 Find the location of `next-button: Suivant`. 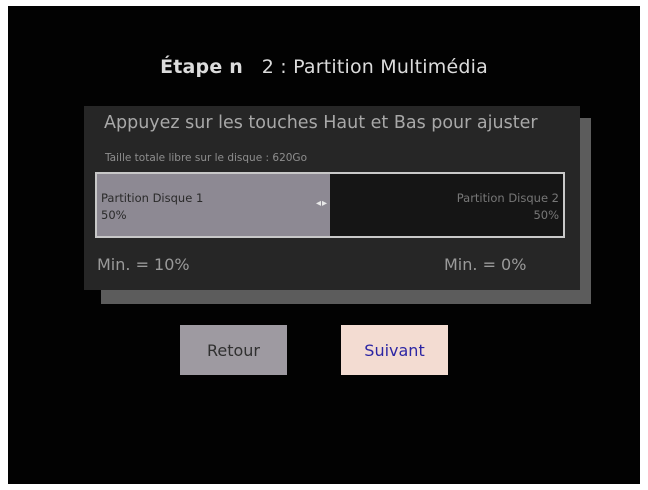

next-button: Suivant is located at coordinates (394, 350).